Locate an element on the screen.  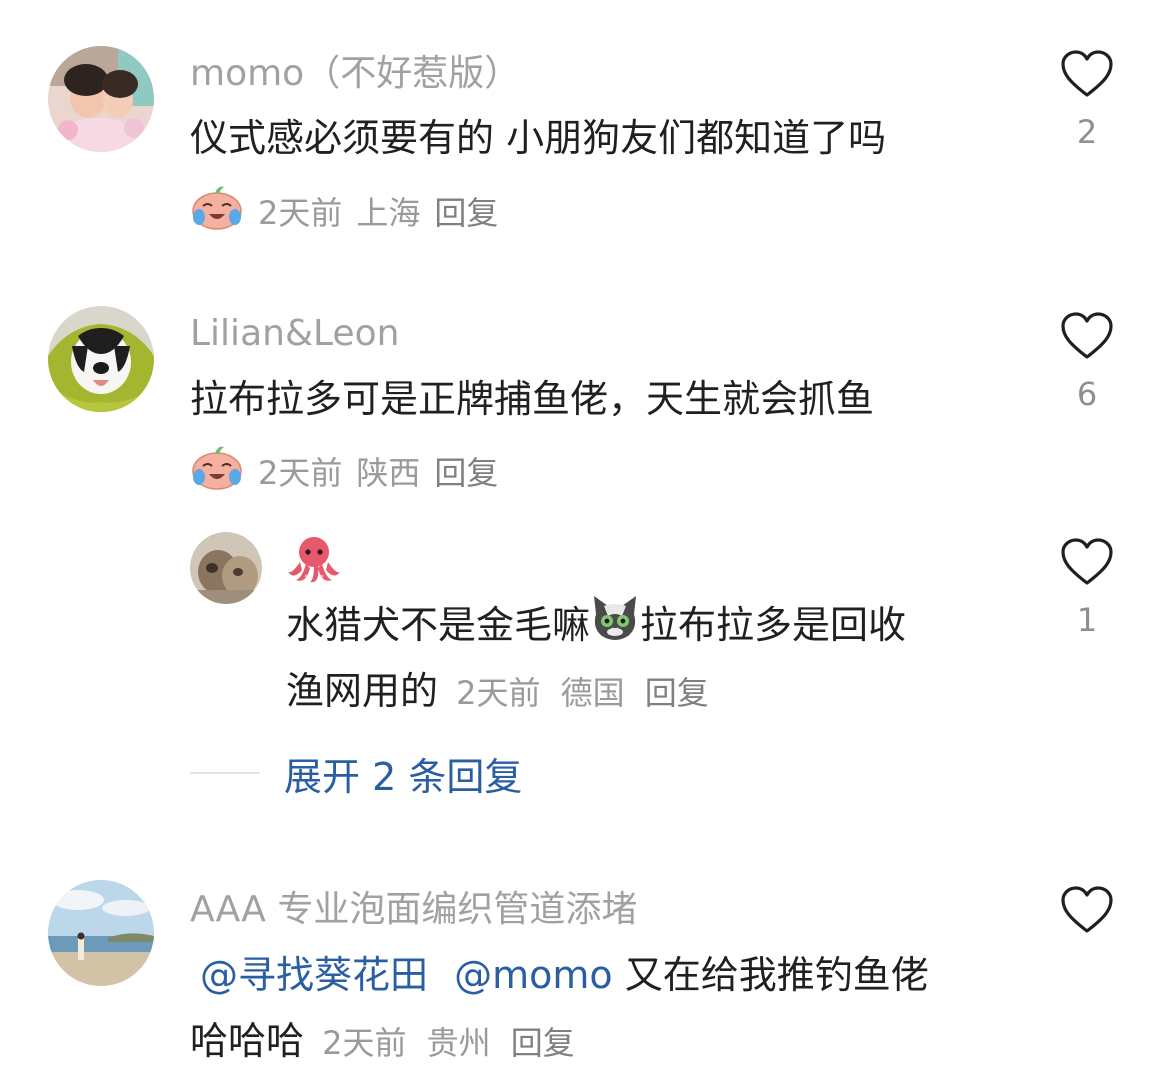
comment-text: @寻找葵花田 @momo 又在给我推钓鱼佬 is located at coordinates (564, 975).